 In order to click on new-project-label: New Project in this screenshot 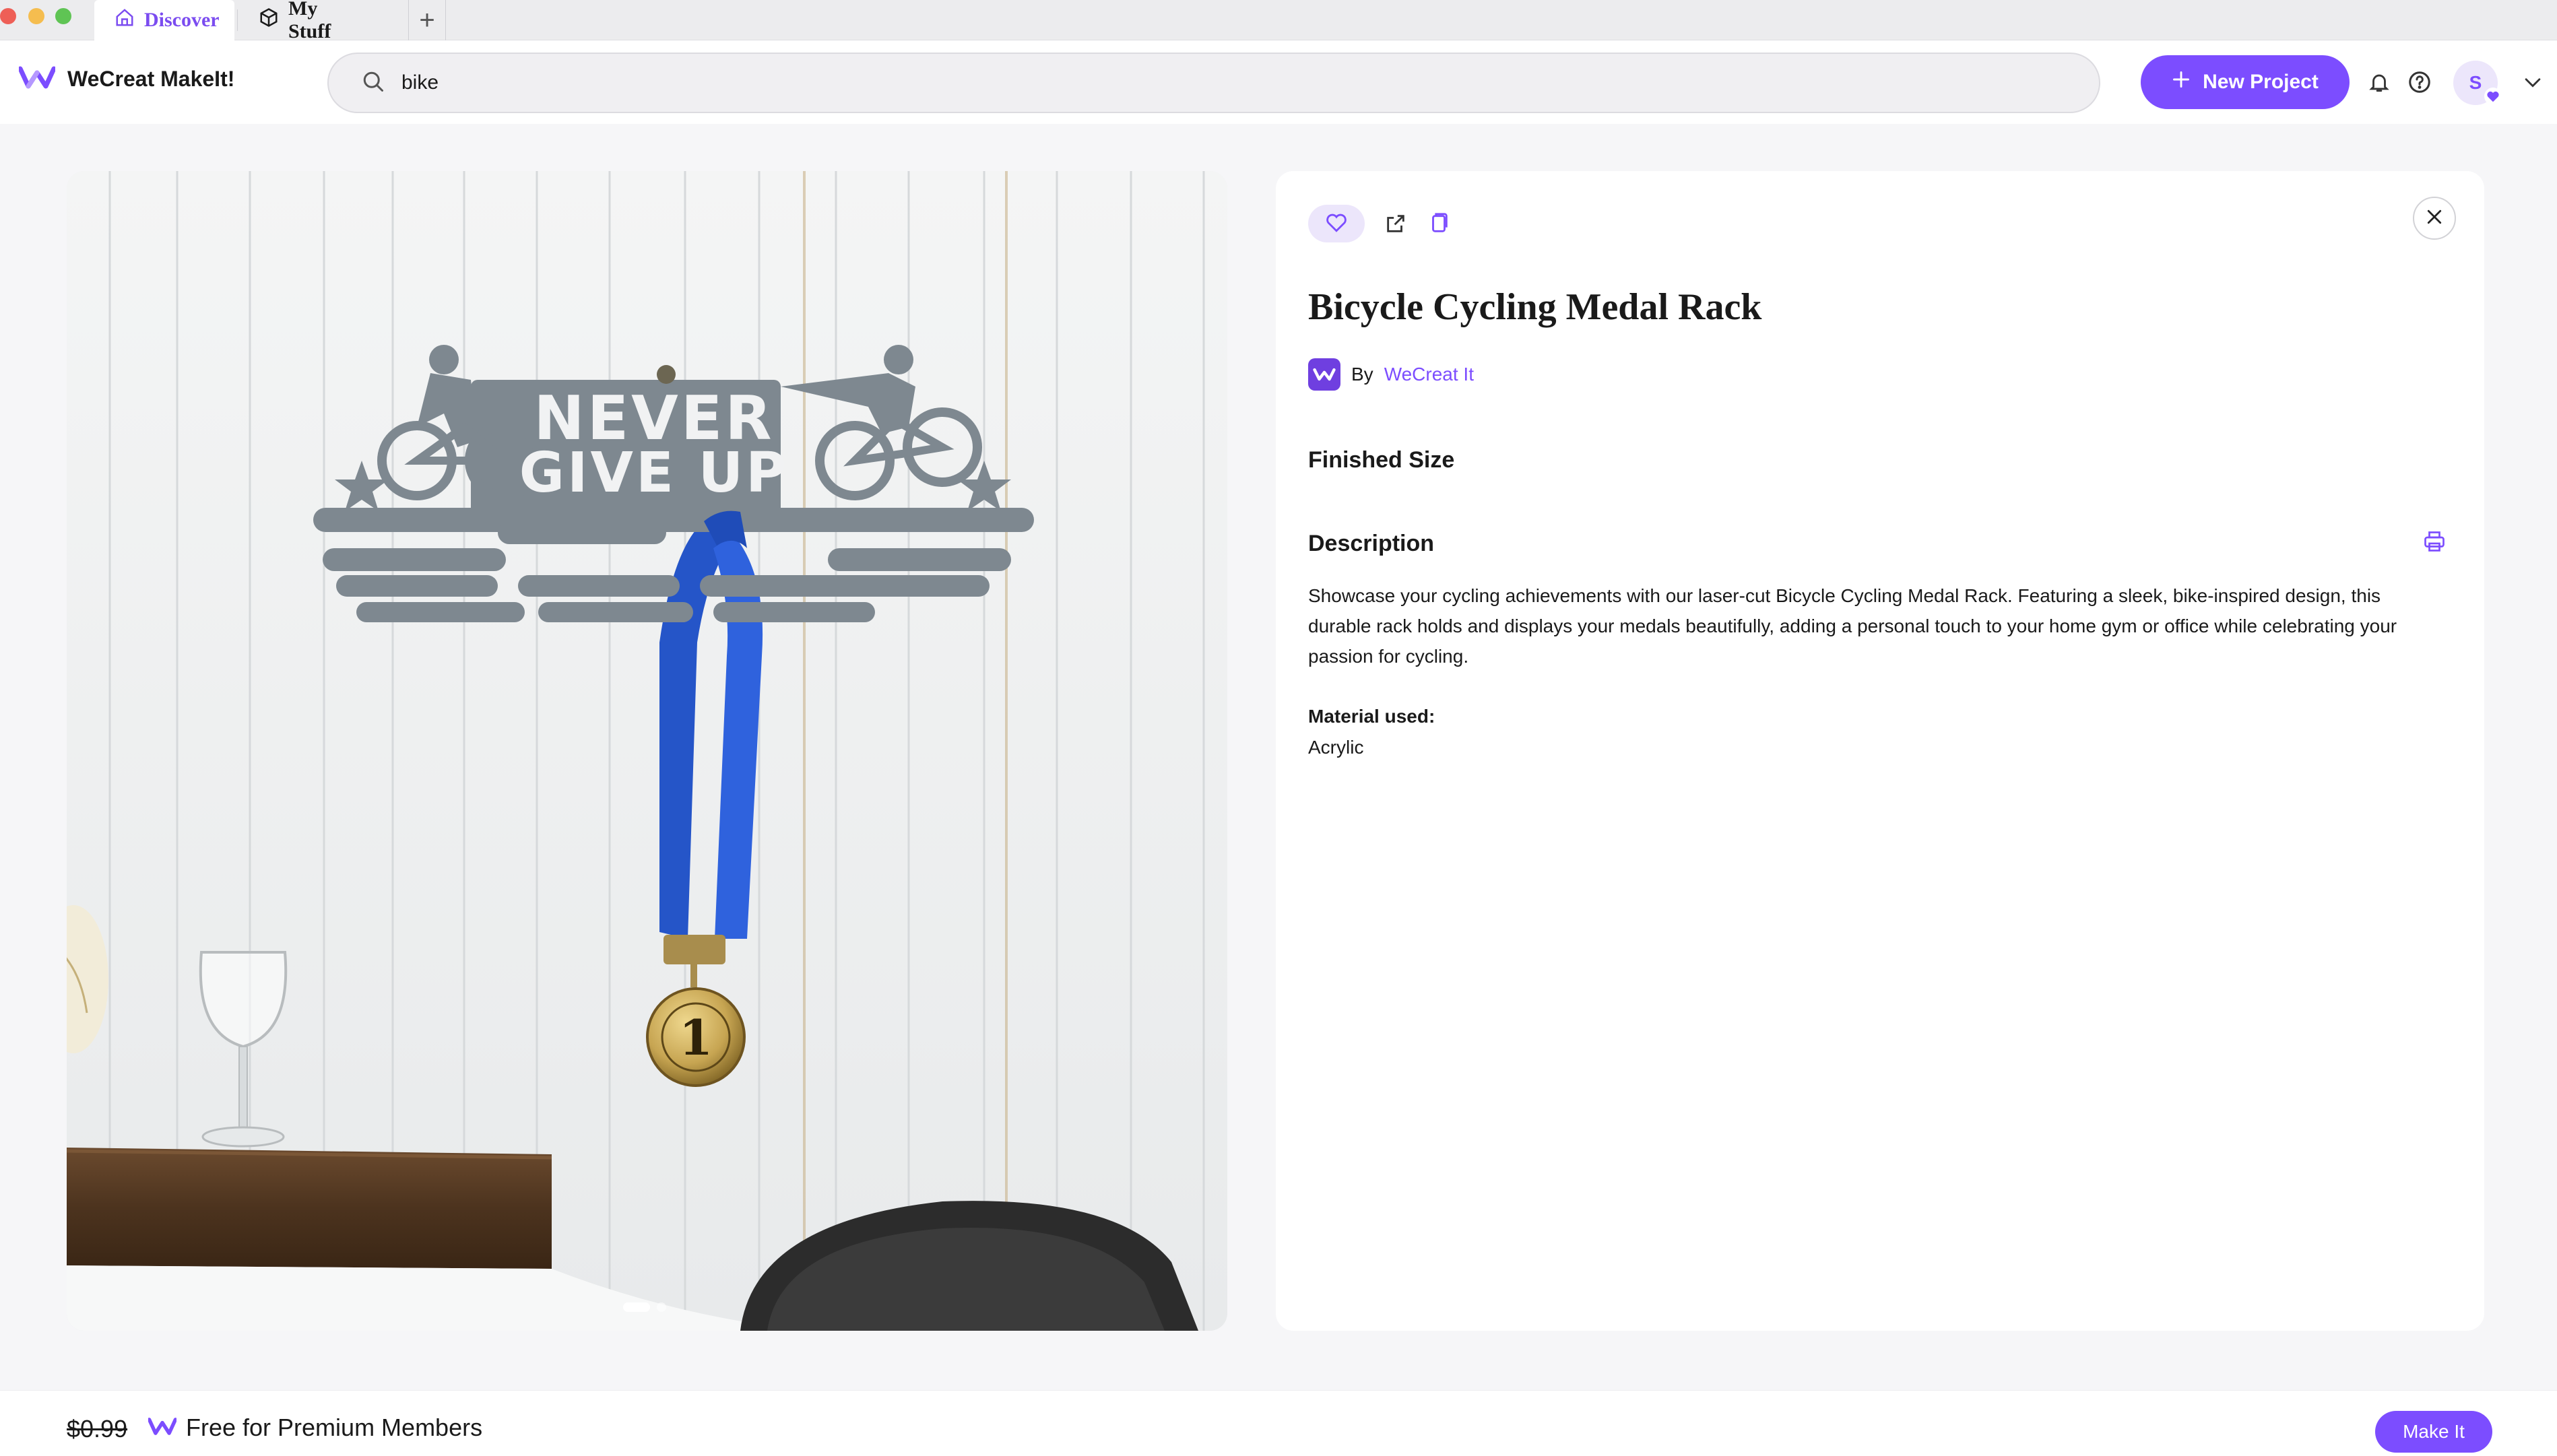, I will do `click(2261, 82)`.